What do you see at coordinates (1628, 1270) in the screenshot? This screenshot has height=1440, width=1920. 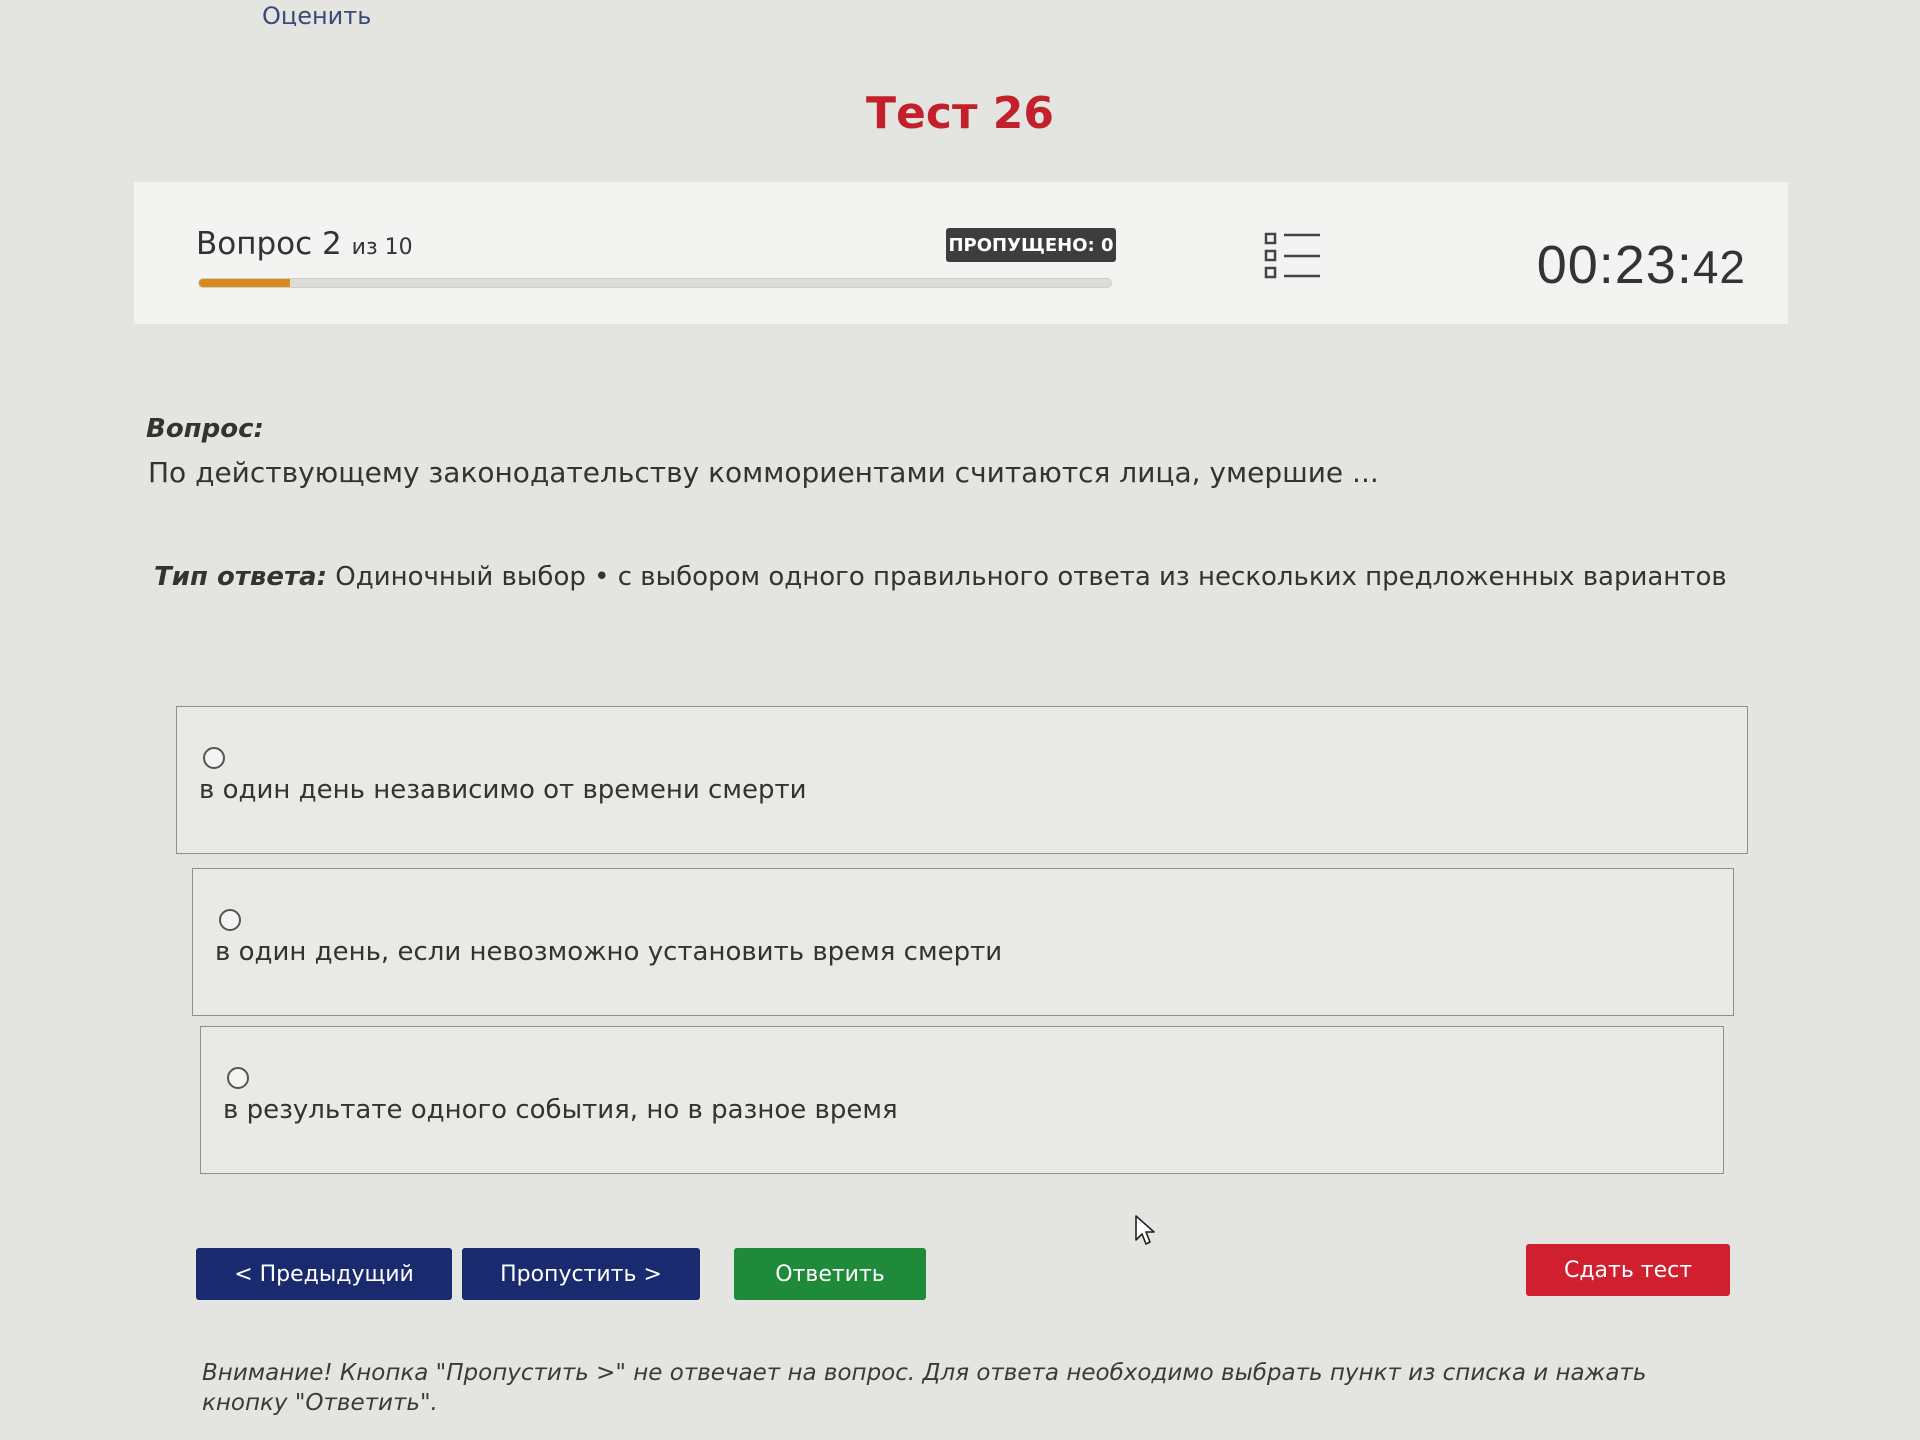 I see `submit-test-button: Сдать тест` at bounding box center [1628, 1270].